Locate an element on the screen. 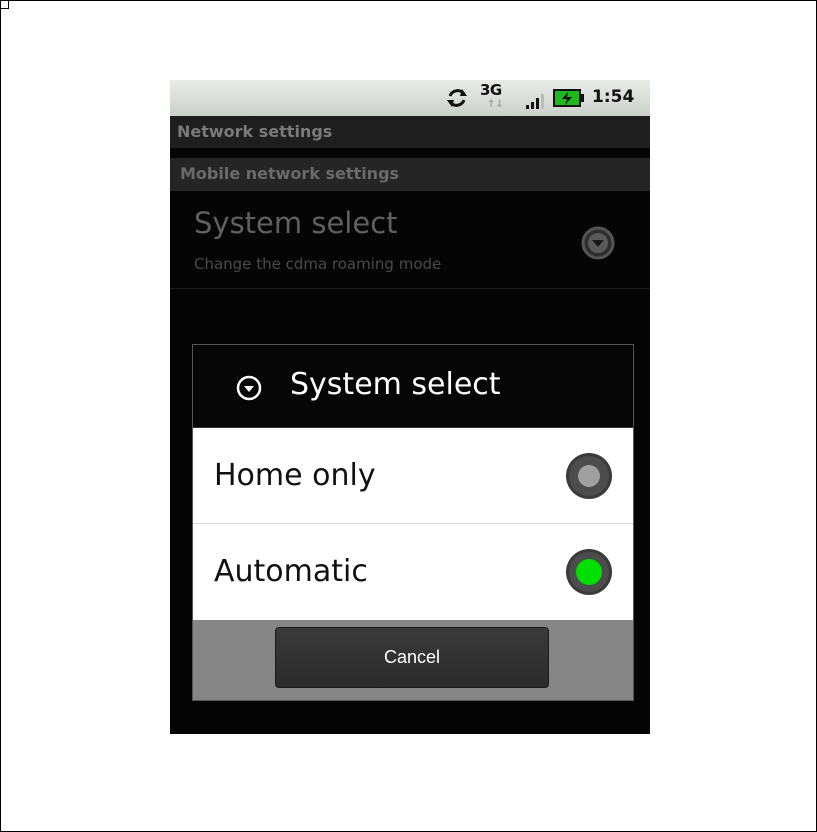 This screenshot has height=832, width=817. option-label: Automatic is located at coordinates (291, 571).